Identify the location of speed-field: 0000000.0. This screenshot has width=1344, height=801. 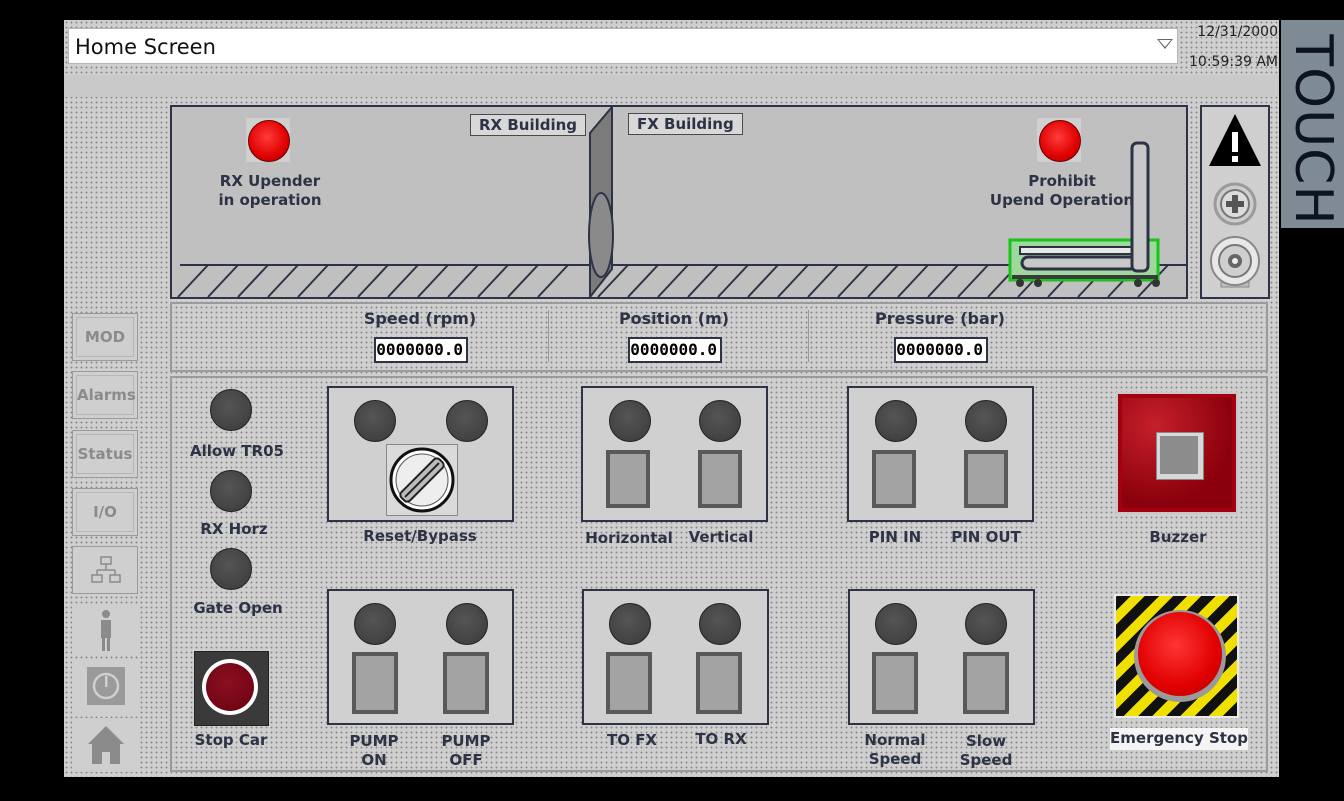
(421, 350).